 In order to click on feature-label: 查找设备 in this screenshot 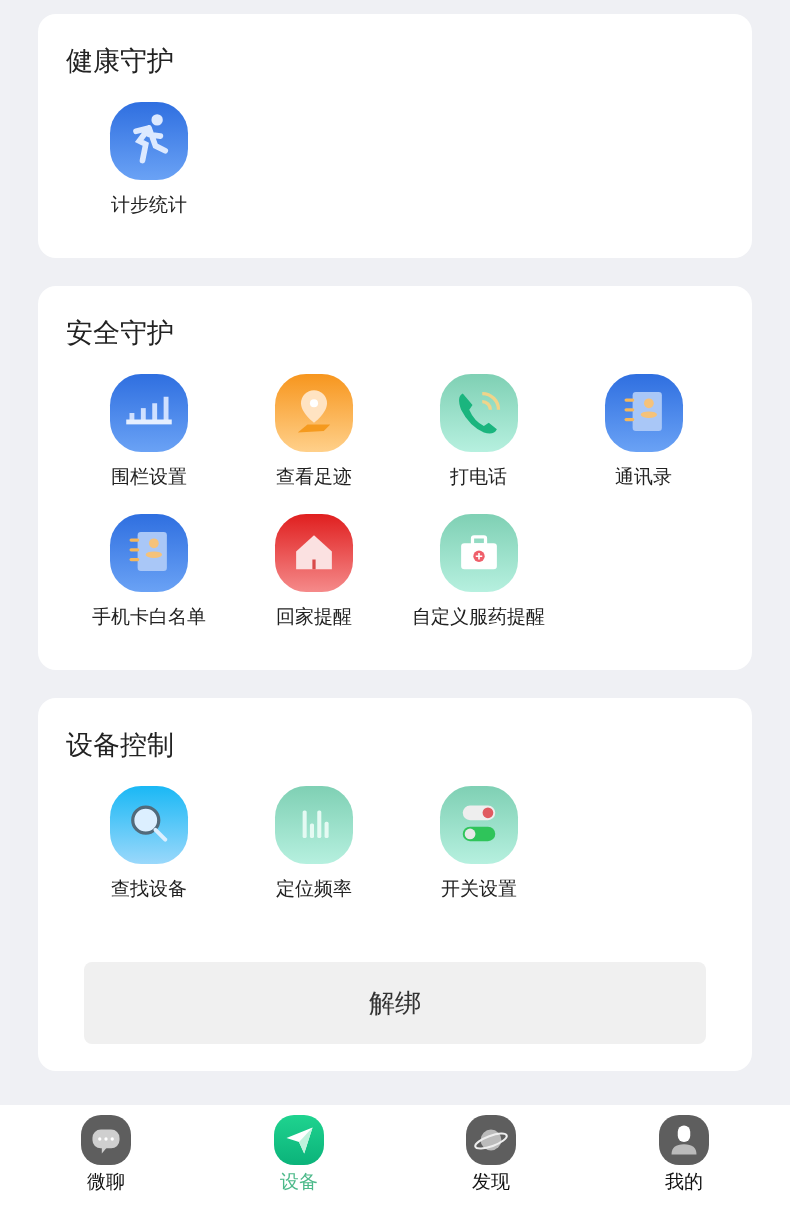, I will do `click(148, 889)`.